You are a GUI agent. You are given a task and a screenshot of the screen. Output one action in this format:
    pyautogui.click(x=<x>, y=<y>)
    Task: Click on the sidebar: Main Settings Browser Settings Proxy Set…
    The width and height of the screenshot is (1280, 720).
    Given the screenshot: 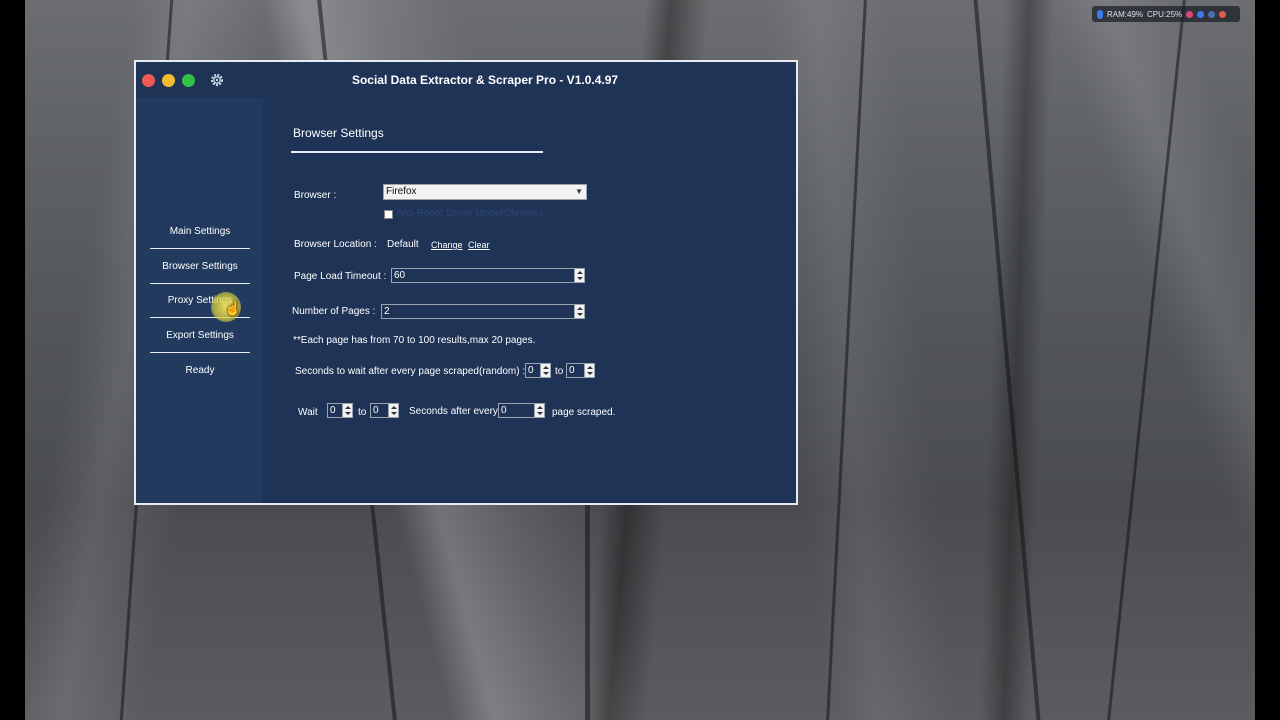 What is the action you would take?
    pyautogui.click(x=199, y=300)
    